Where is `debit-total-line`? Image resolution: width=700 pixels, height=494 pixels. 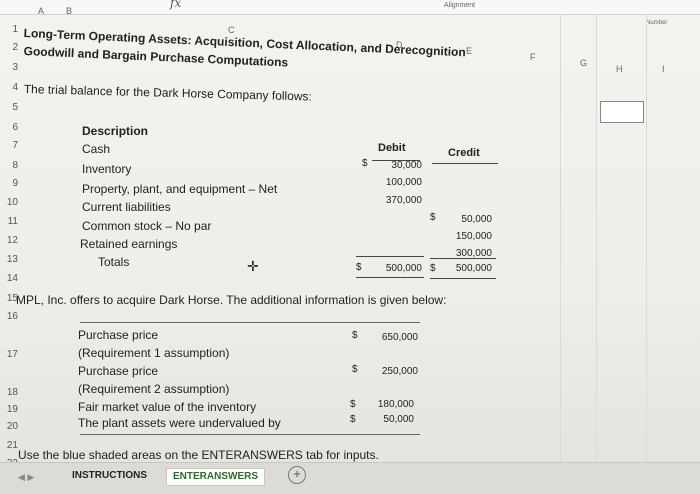 debit-total-line is located at coordinates (390, 256).